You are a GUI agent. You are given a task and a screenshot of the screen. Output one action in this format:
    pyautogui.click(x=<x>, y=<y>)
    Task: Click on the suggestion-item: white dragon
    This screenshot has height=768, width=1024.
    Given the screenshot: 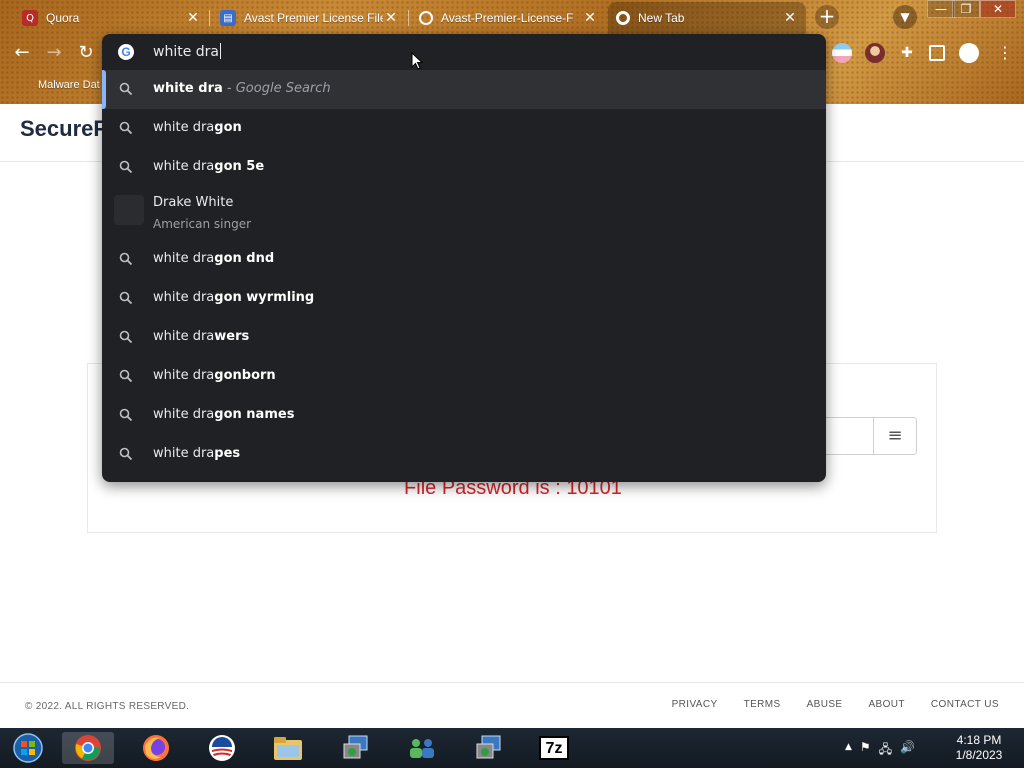 What is the action you would take?
    pyautogui.click(x=464, y=128)
    